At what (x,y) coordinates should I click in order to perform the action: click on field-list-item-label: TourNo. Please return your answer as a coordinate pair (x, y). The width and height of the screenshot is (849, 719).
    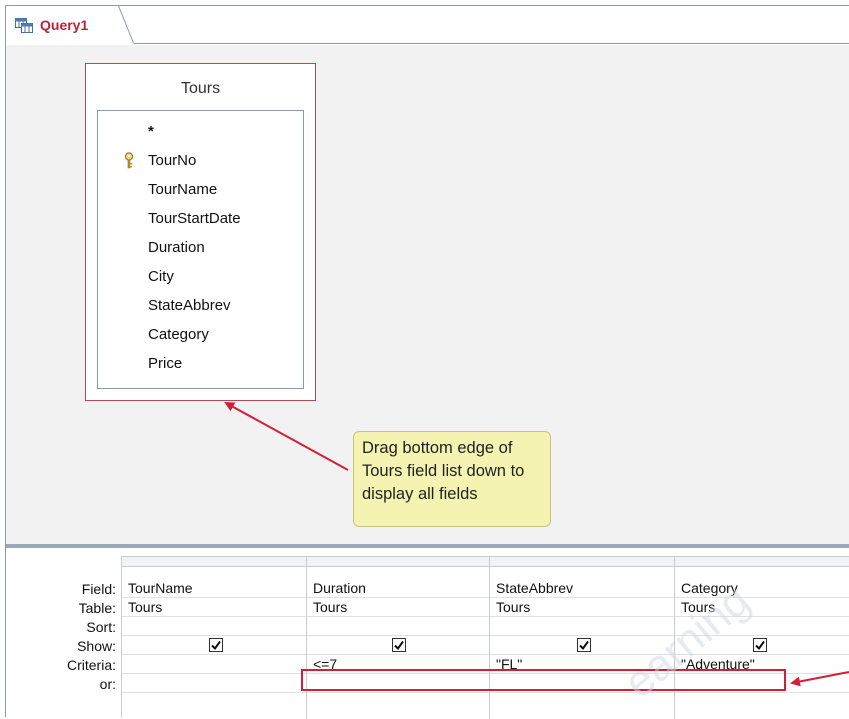
    Looking at the image, I should click on (172, 160).